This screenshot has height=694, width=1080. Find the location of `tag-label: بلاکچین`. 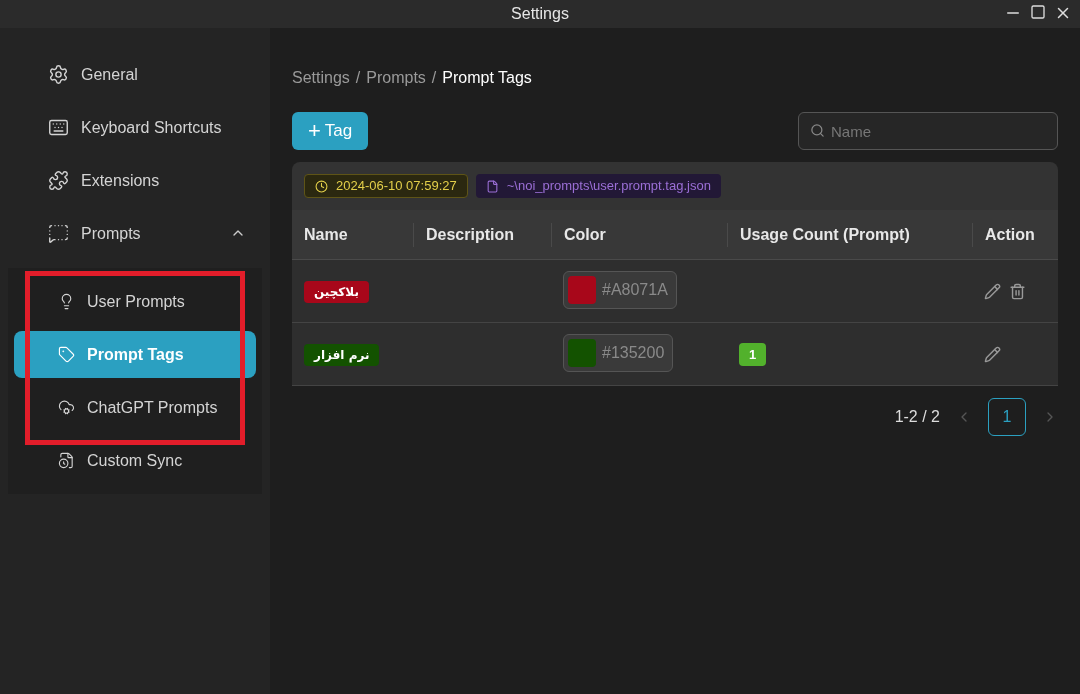

tag-label: بلاکچین is located at coordinates (336, 292).